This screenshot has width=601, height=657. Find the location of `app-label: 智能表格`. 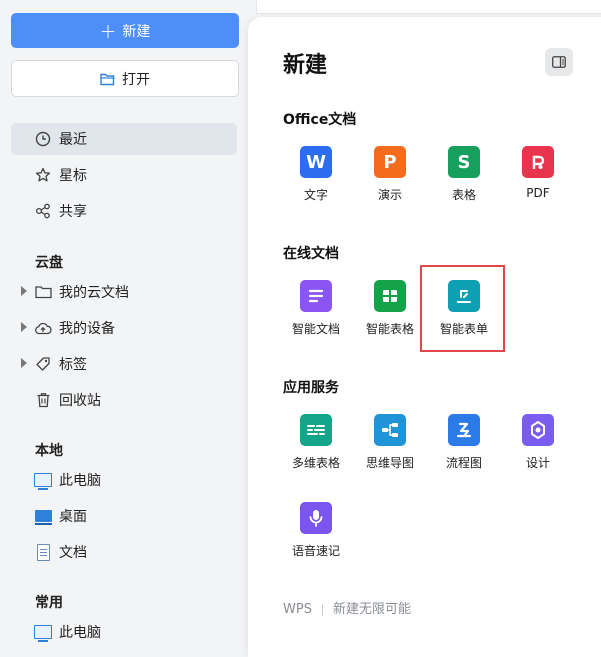

app-label: 智能表格 is located at coordinates (389, 329).